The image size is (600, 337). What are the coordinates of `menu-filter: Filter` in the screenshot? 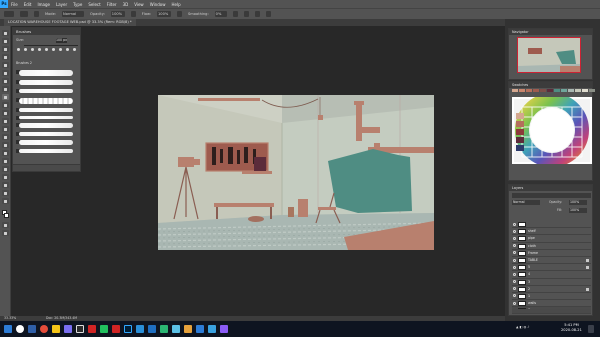 It's located at (112, 4).